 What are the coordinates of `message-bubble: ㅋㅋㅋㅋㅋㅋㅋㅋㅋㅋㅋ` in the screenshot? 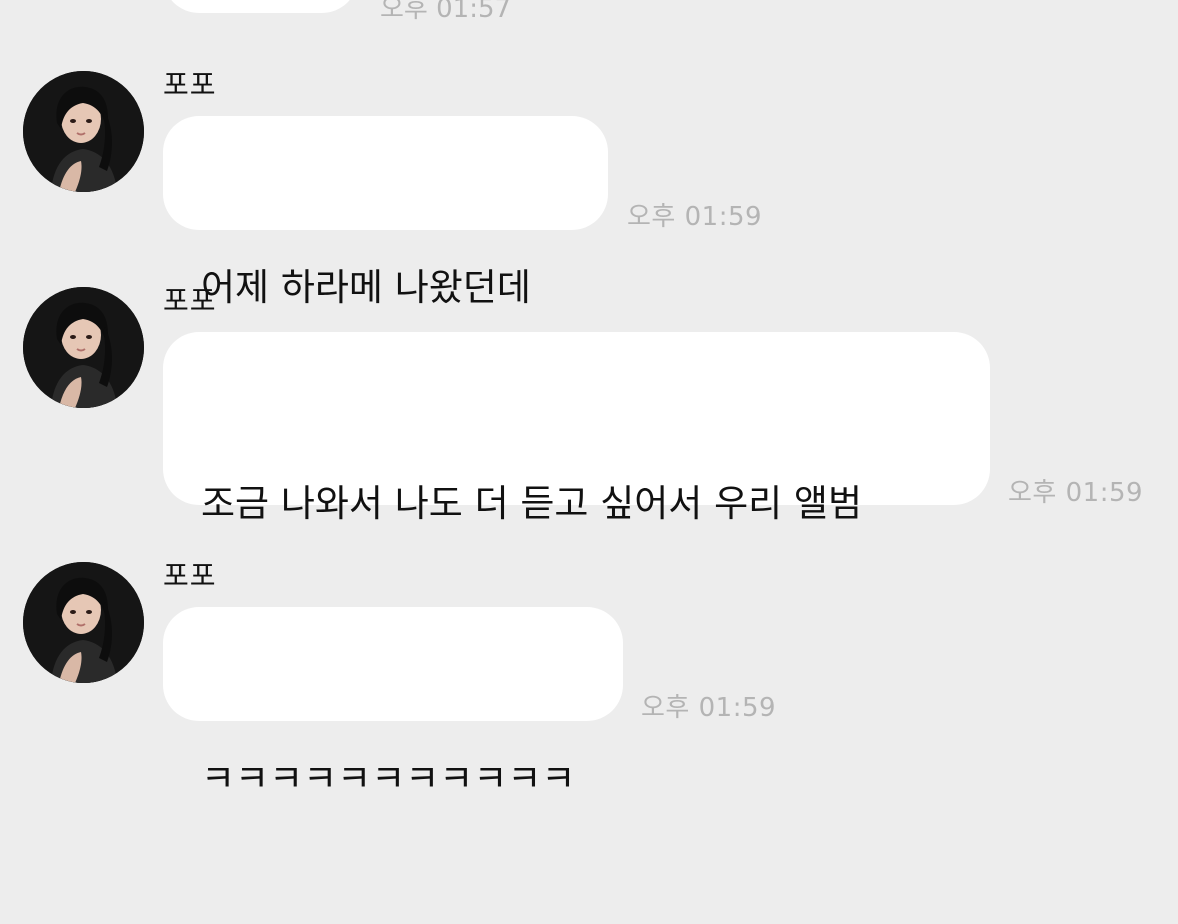 It's located at (393, 703).